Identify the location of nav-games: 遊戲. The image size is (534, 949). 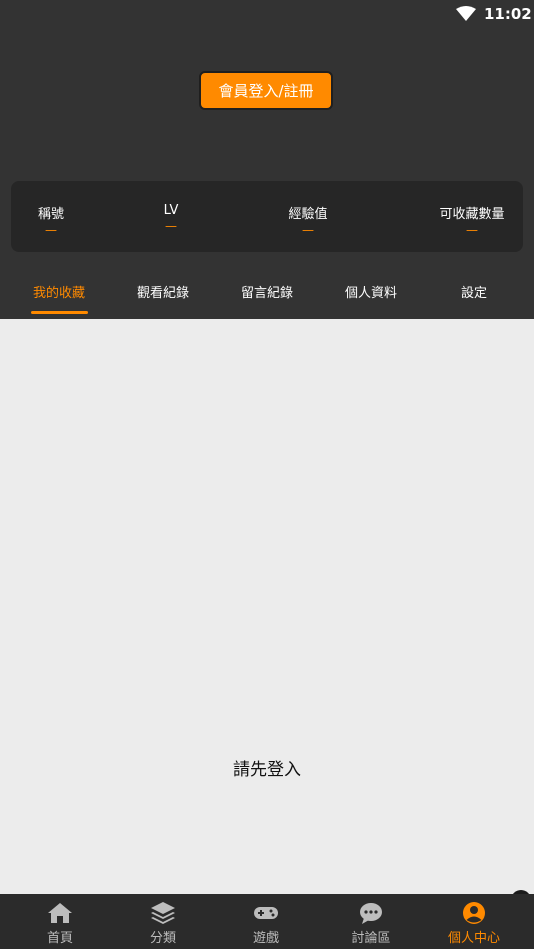
(266, 921).